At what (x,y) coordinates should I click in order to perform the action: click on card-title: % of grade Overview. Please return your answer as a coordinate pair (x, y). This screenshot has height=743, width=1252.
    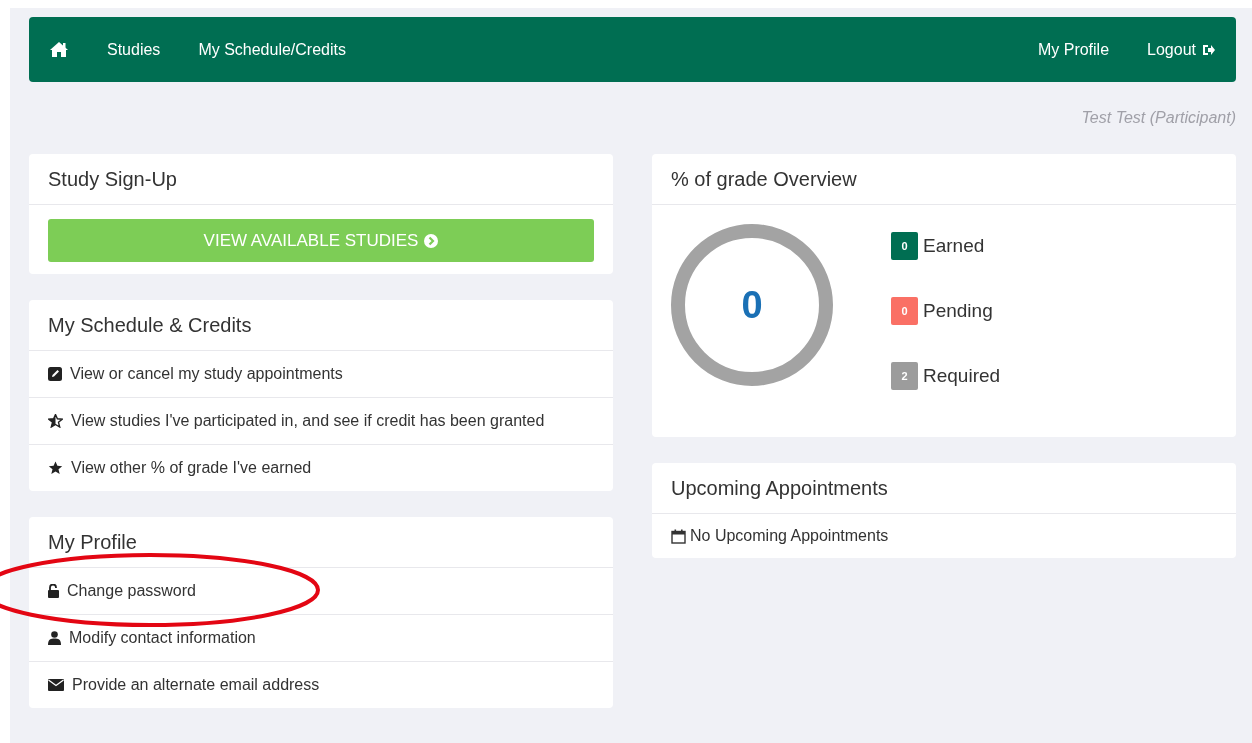
    Looking at the image, I should click on (764, 179).